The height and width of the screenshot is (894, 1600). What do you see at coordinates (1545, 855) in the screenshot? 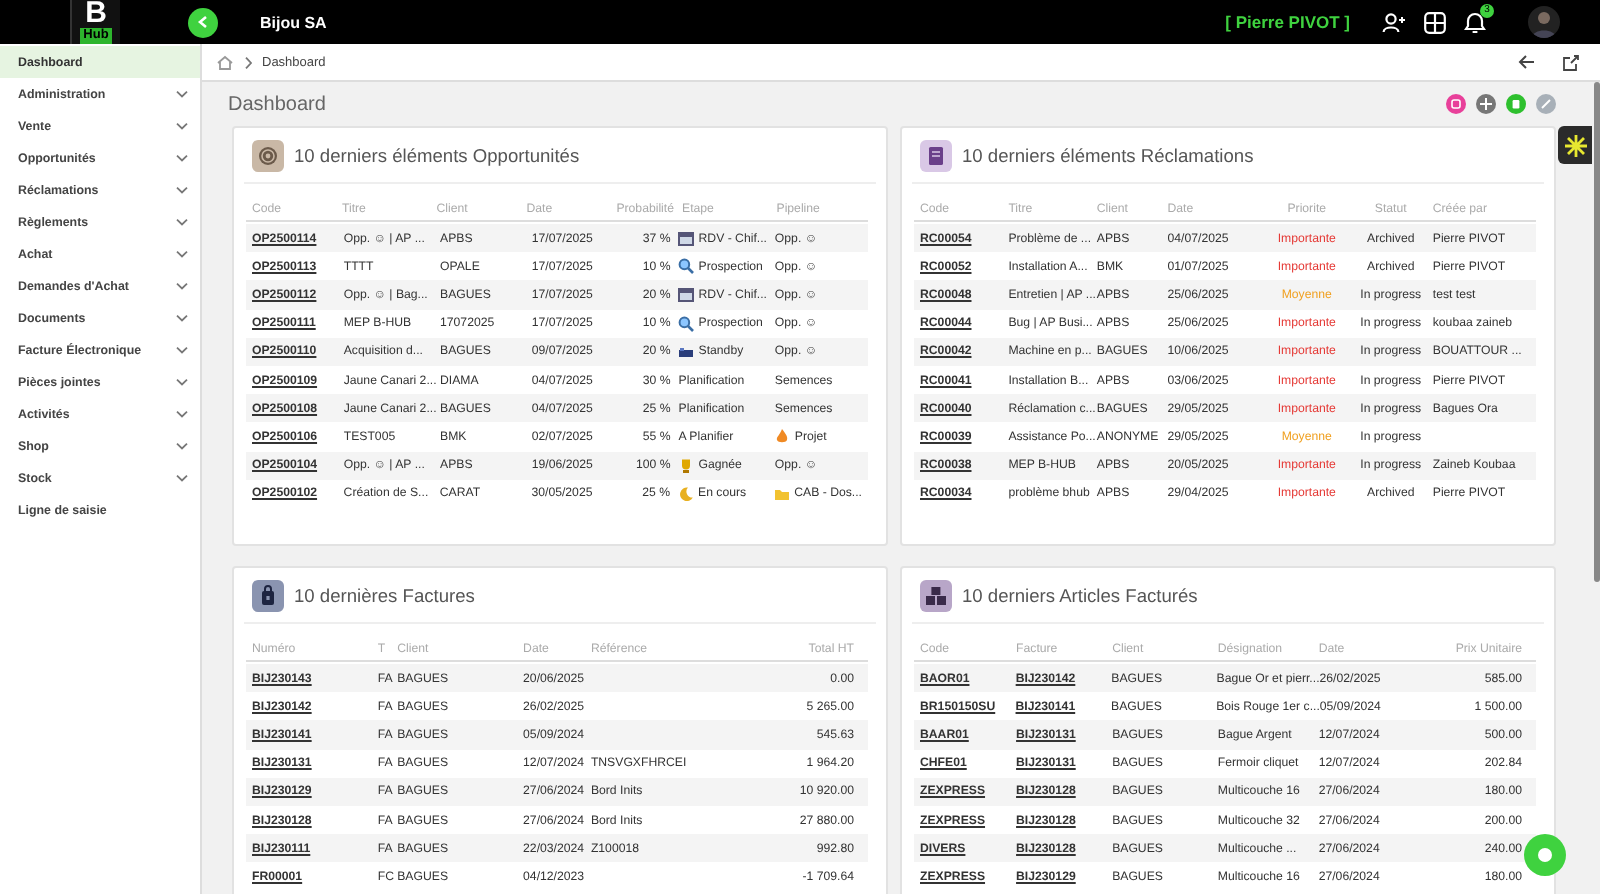
I see `chat-icon` at bounding box center [1545, 855].